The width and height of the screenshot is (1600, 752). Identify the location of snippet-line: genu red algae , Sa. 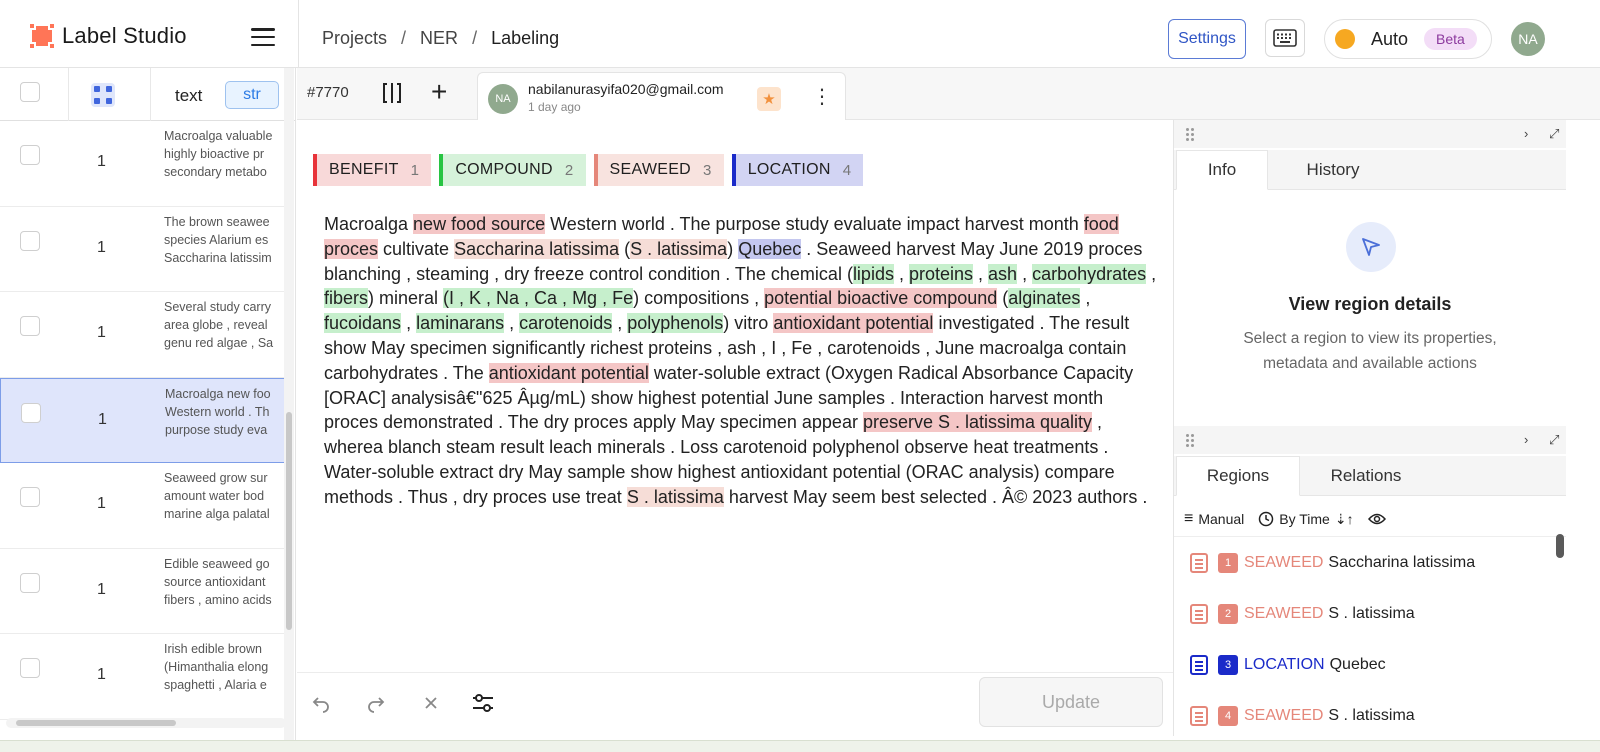
(219, 343).